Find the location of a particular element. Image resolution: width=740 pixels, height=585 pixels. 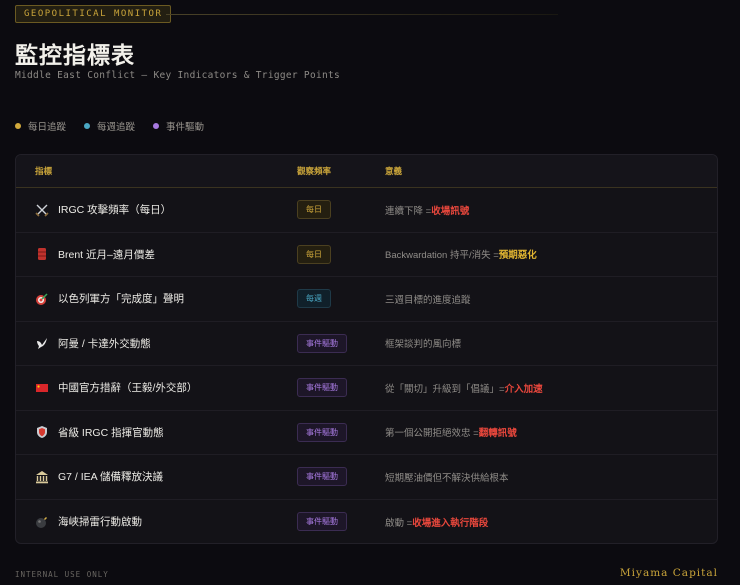

column-header-frequency: 觀察頻率 is located at coordinates (314, 171).